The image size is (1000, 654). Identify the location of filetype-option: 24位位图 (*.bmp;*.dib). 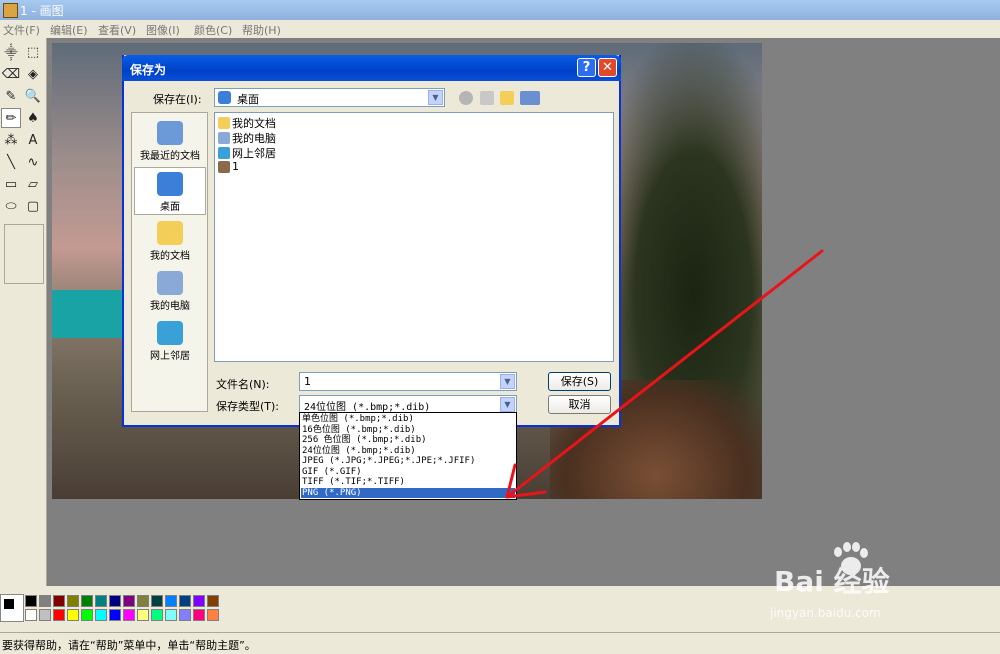
(408, 451).